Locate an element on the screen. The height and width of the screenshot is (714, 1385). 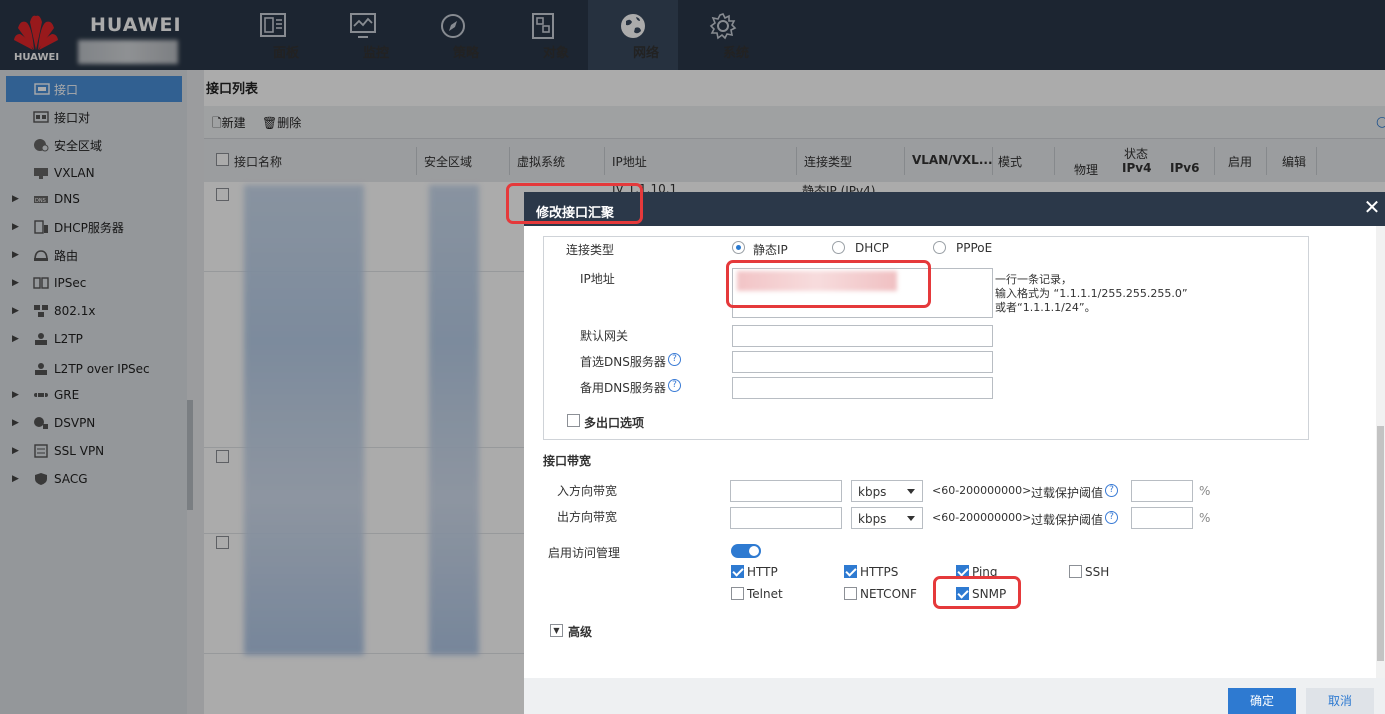
gateway-label: 默认网关 is located at coordinates (604, 336).